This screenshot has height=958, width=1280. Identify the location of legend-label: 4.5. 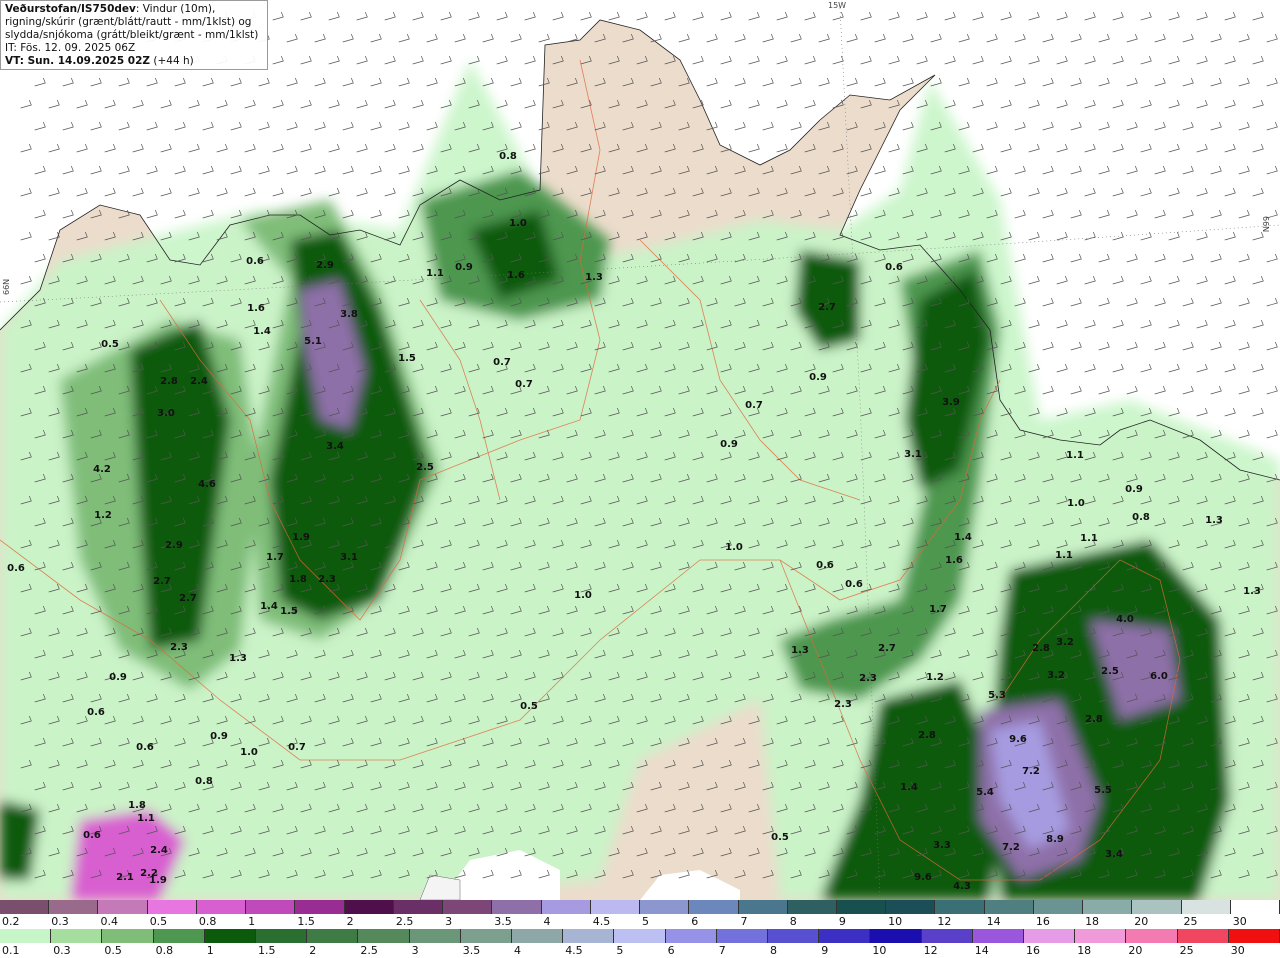
(601, 921).